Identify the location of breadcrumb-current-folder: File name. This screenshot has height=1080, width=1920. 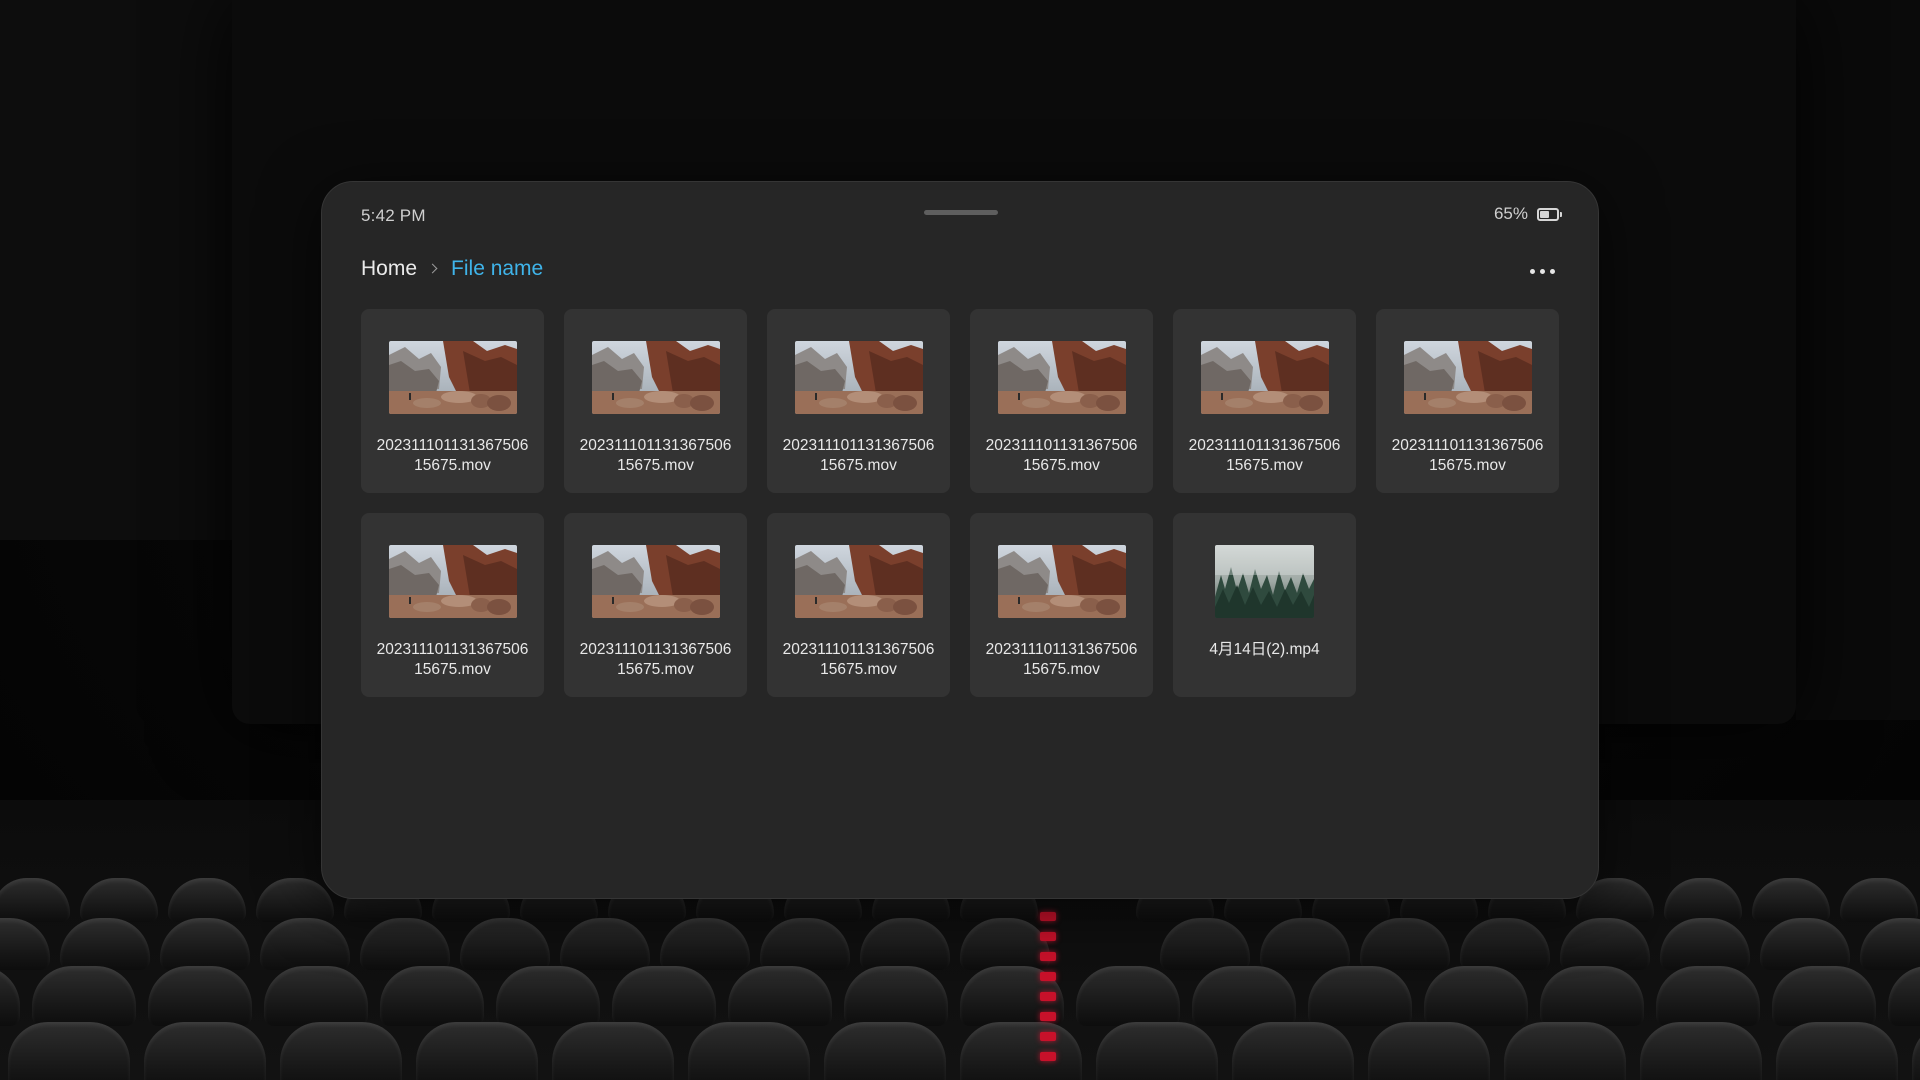
(497, 269).